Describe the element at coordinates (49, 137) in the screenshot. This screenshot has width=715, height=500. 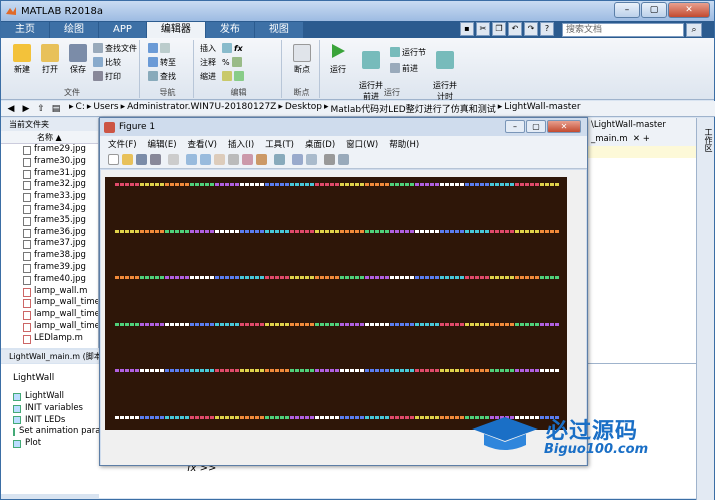
I see `name-column-header: 名称 ▲` at that location.